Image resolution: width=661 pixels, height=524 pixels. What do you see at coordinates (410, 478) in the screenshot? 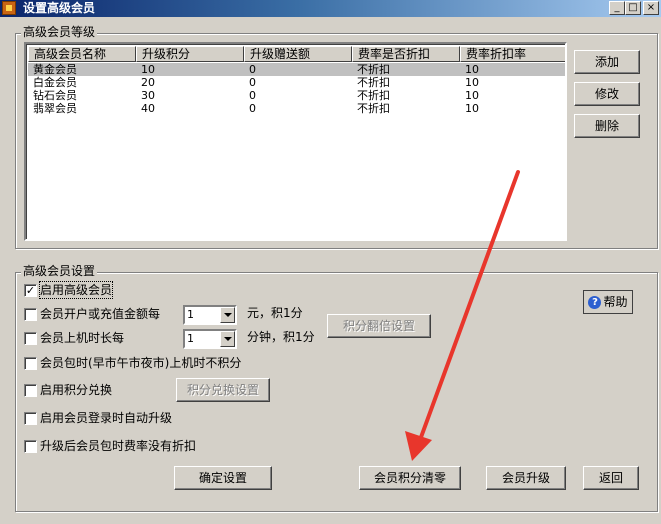
I see `clear-points-button: 会员积分清零` at bounding box center [410, 478].